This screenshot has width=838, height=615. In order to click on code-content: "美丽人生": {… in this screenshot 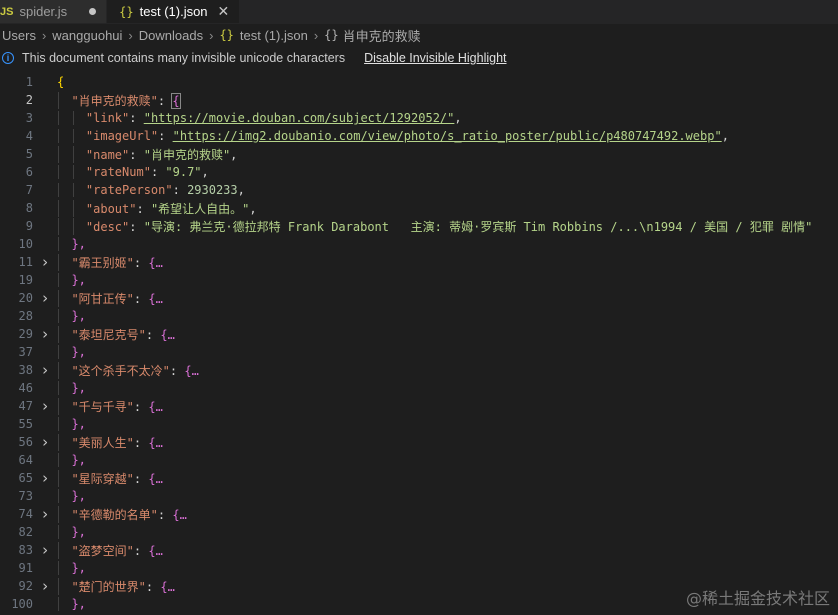, I will do `click(447, 442)`.